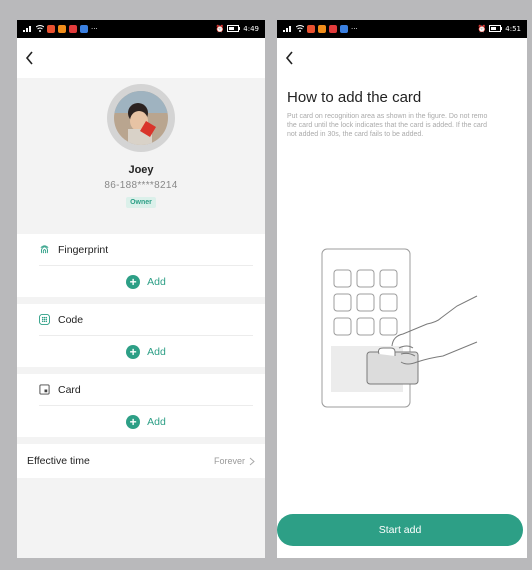 The image size is (532, 570). I want to click on avatar, so click(141, 118).